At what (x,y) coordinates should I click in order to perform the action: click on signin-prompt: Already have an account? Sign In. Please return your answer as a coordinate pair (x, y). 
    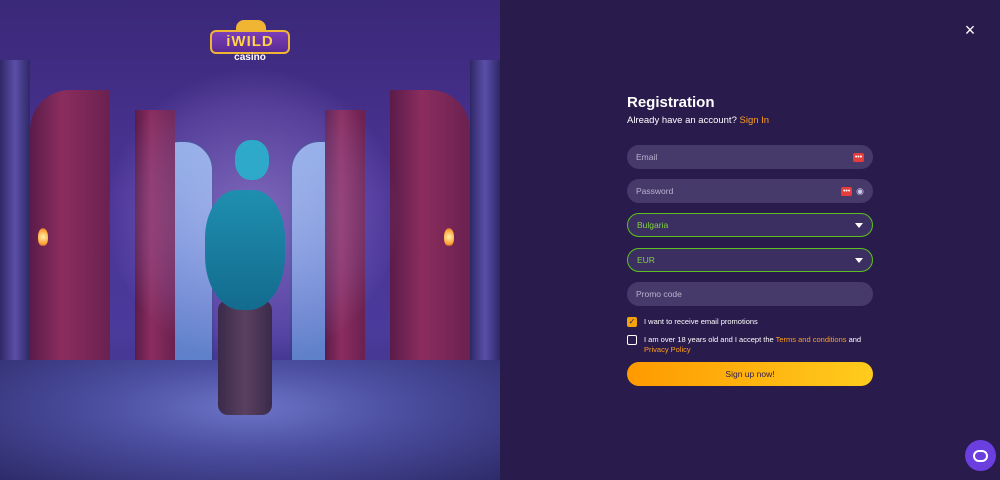
    Looking at the image, I should click on (698, 120).